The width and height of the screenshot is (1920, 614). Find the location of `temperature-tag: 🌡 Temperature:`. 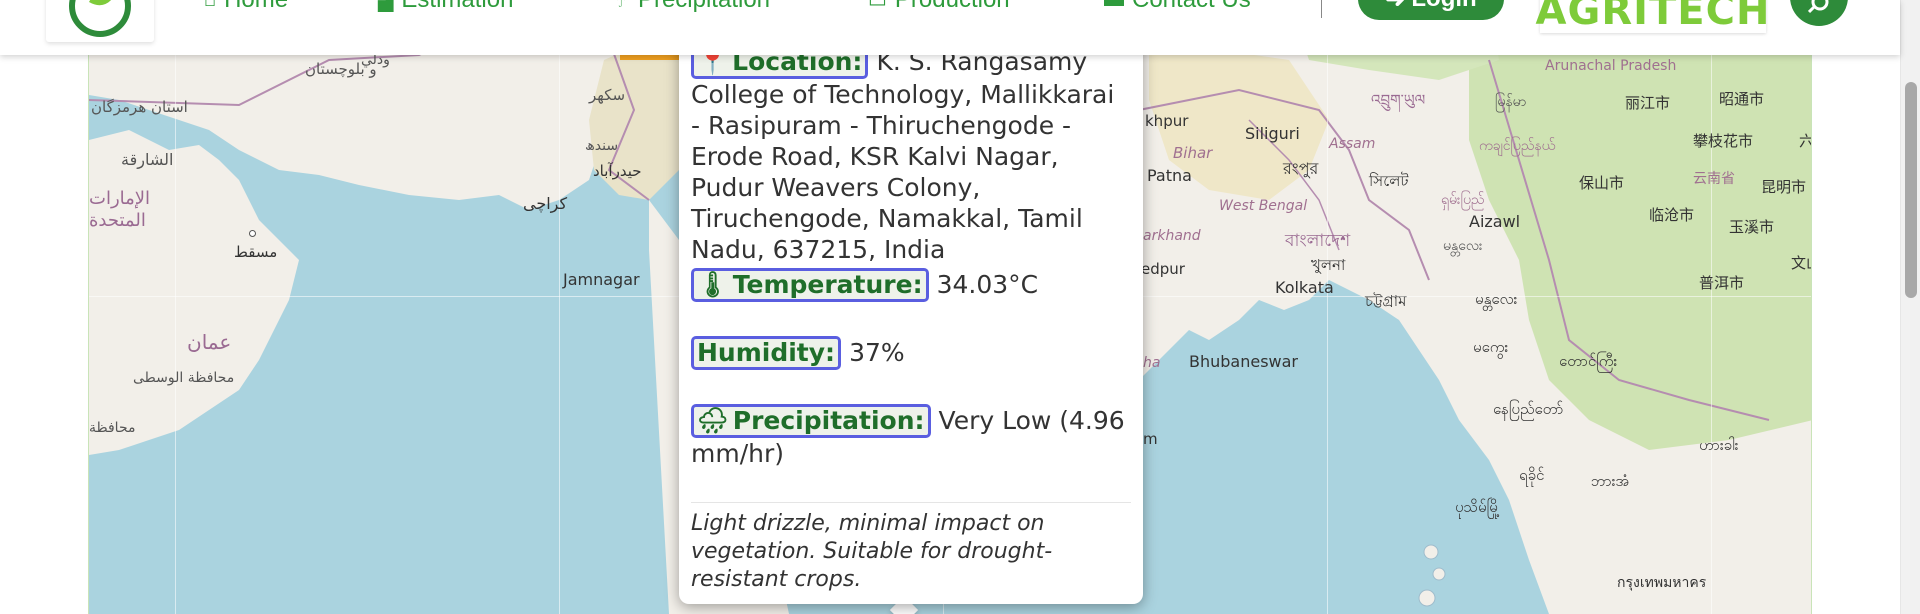

temperature-tag: 🌡 Temperature: is located at coordinates (810, 285).